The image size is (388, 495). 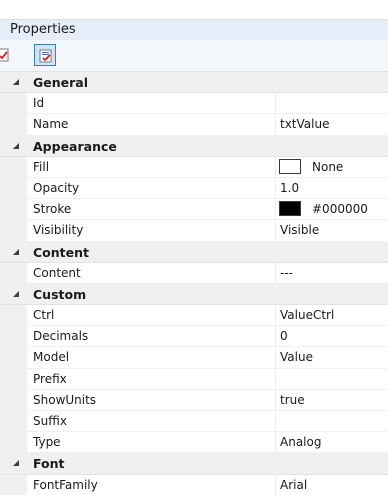 What do you see at coordinates (194, 210) in the screenshot?
I see `property-row-stroke: Stroke #000000` at bounding box center [194, 210].